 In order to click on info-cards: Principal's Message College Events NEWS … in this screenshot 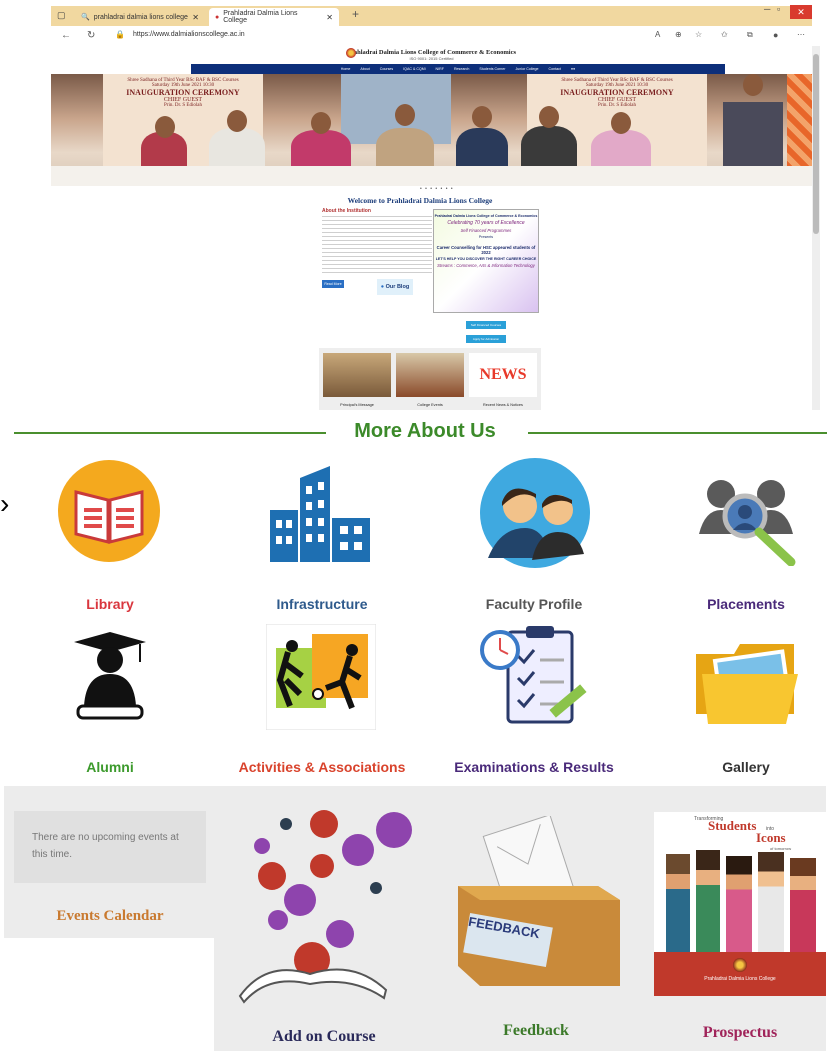, I will do `click(430, 379)`.